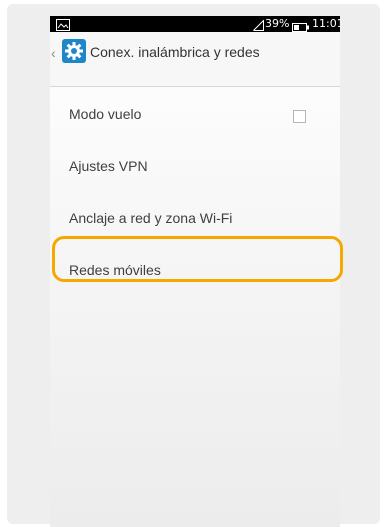 The width and height of the screenshot is (386, 527). I want to click on back-chevron-icon: ‹, so click(53, 53).